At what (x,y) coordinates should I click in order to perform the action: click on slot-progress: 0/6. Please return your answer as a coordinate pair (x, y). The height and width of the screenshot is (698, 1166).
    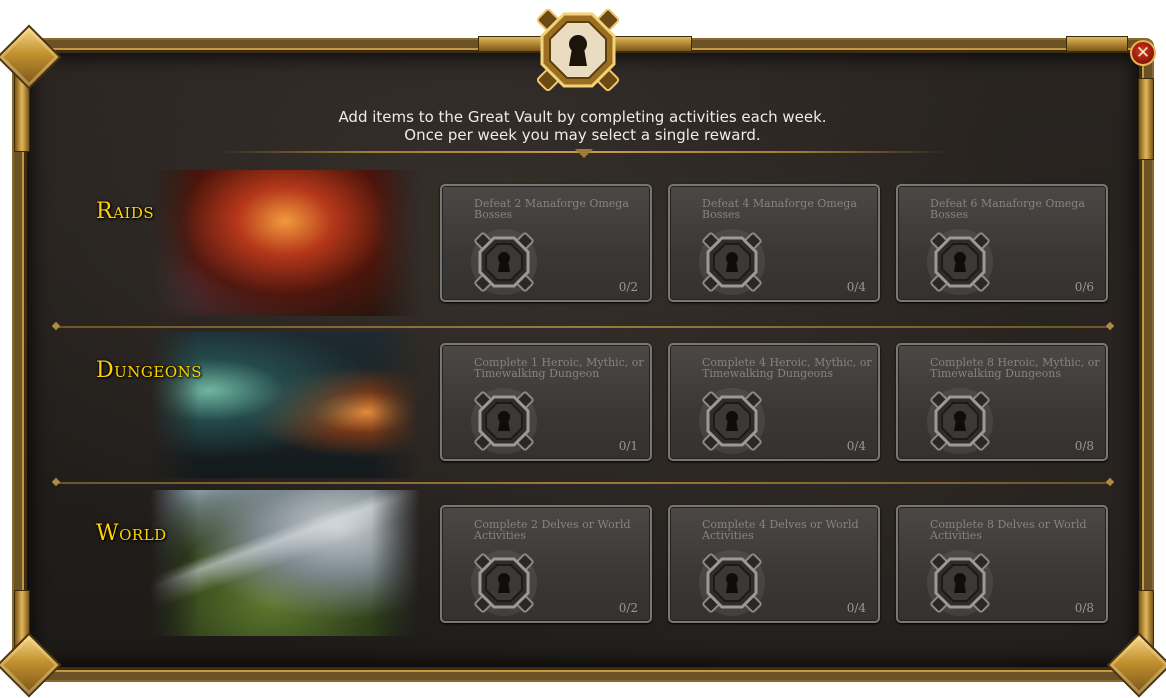
    Looking at the image, I should click on (1084, 287).